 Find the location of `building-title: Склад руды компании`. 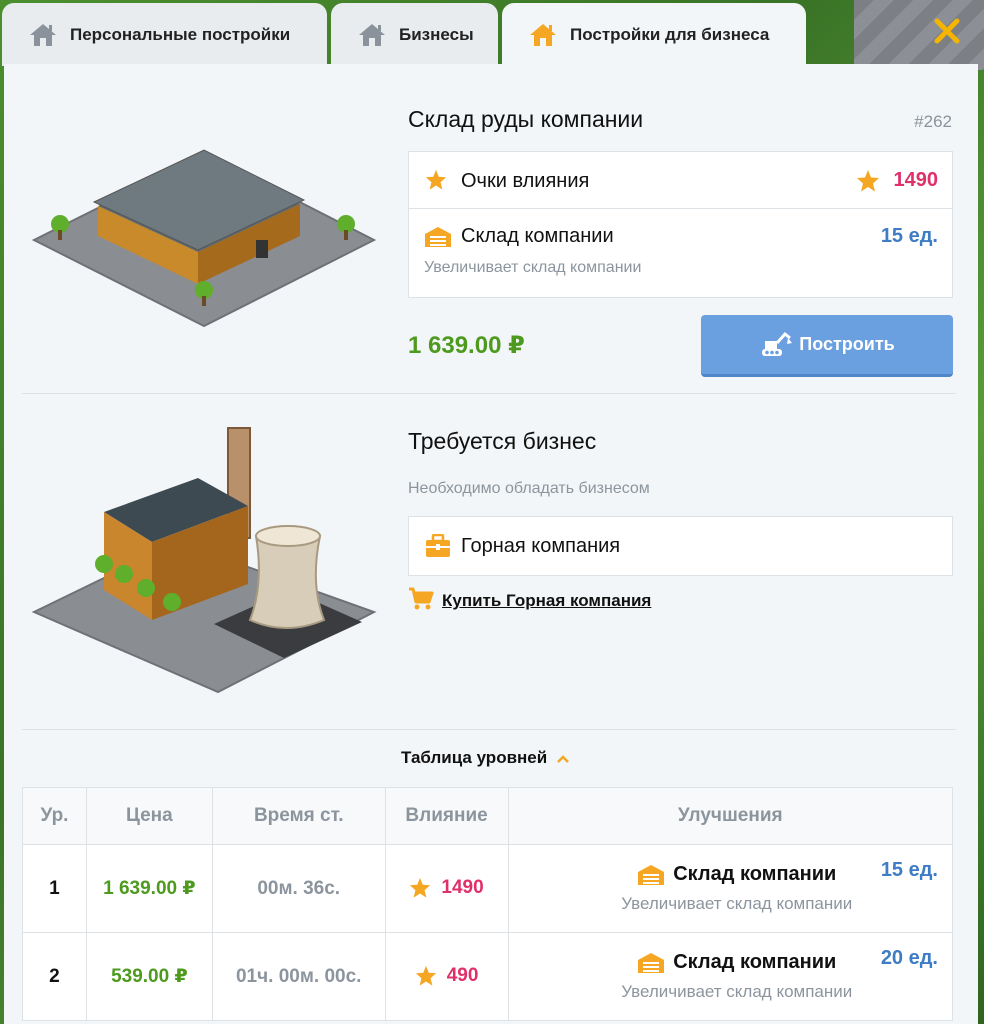

building-title: Склад руды компании is located at coordinates (526, 119).